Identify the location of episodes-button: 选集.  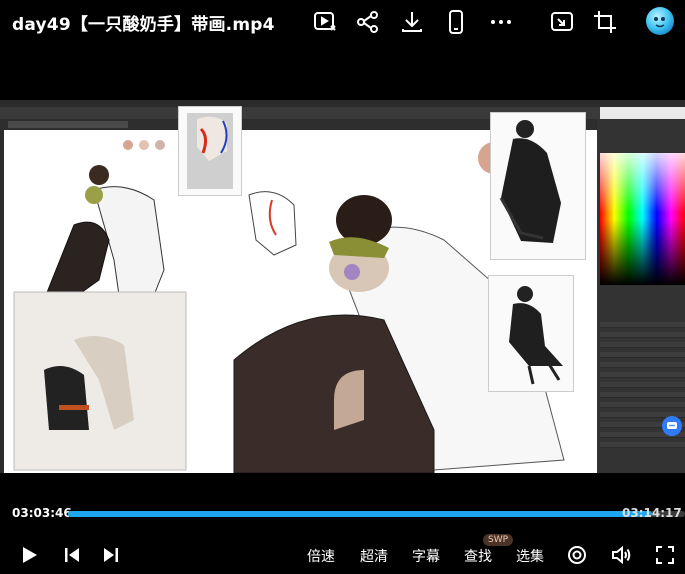
(530, 556).